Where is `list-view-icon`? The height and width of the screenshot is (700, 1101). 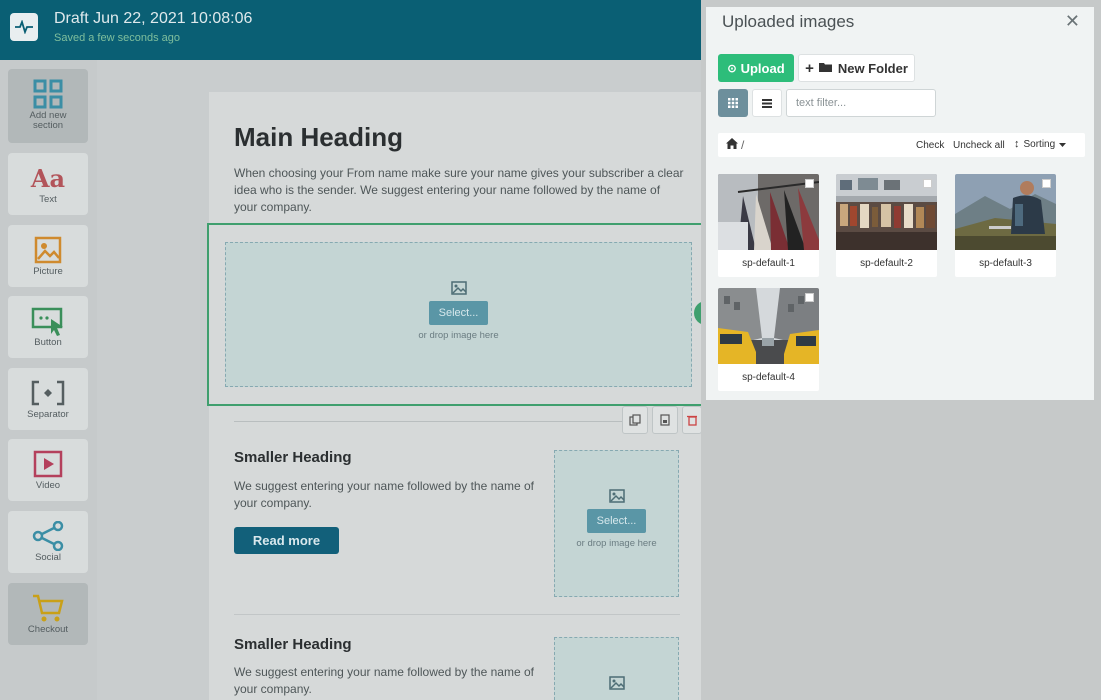
list-view-icon is located at coordinates (767, 103).